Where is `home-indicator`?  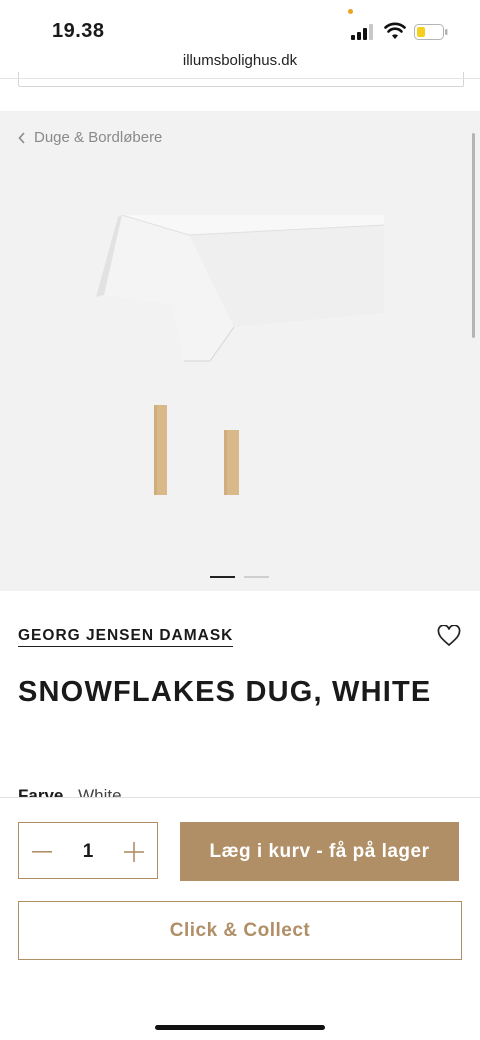
home-indicator is located at coordinates (240, 1027).